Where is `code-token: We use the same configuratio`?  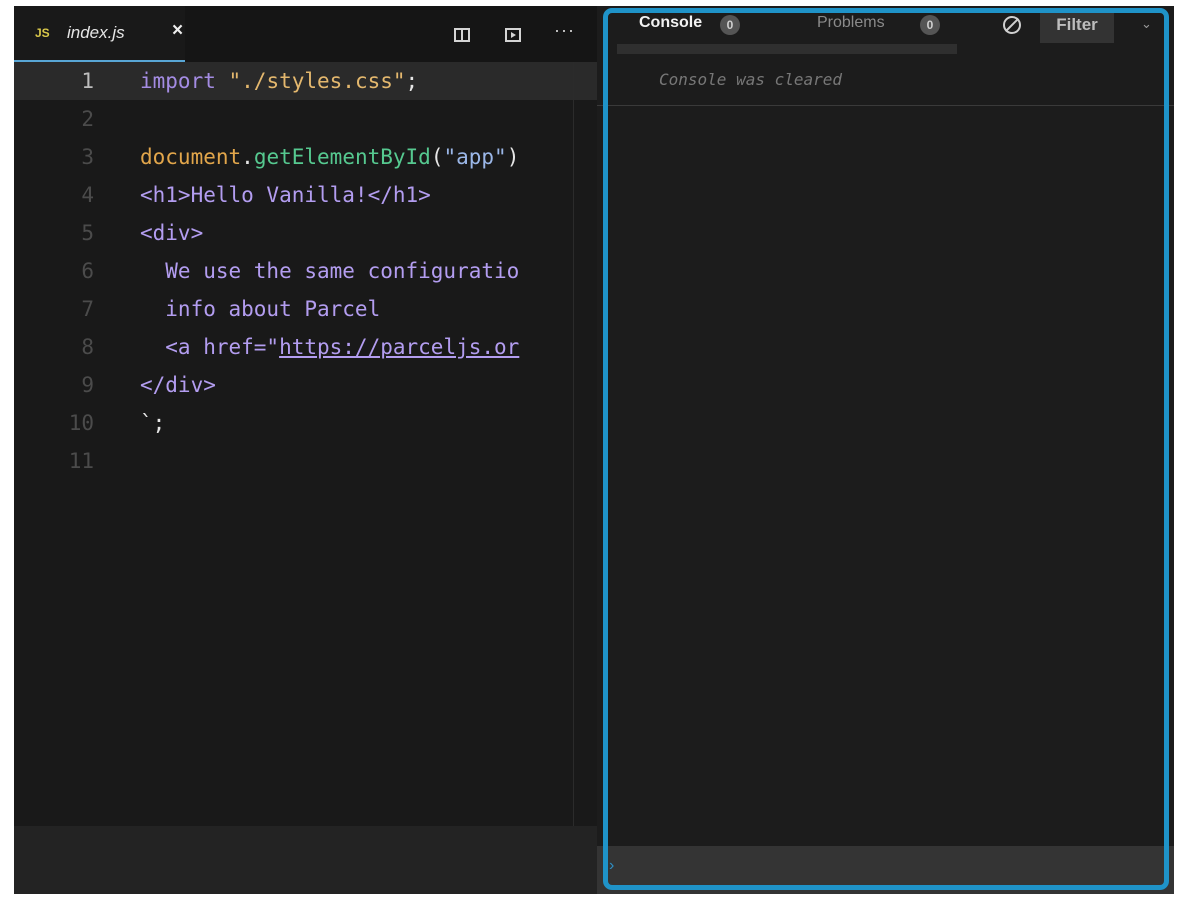
code-token: We use the same configuratio is located at coordinates (330, 271).